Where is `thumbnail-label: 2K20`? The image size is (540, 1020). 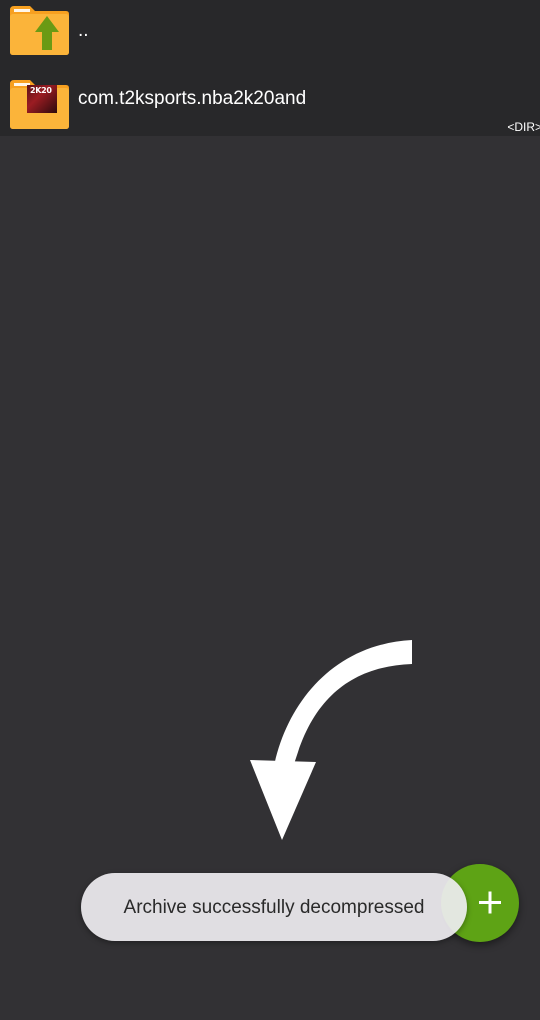
thumbnail-label: 2K20 is located at coordinates (41, 90).